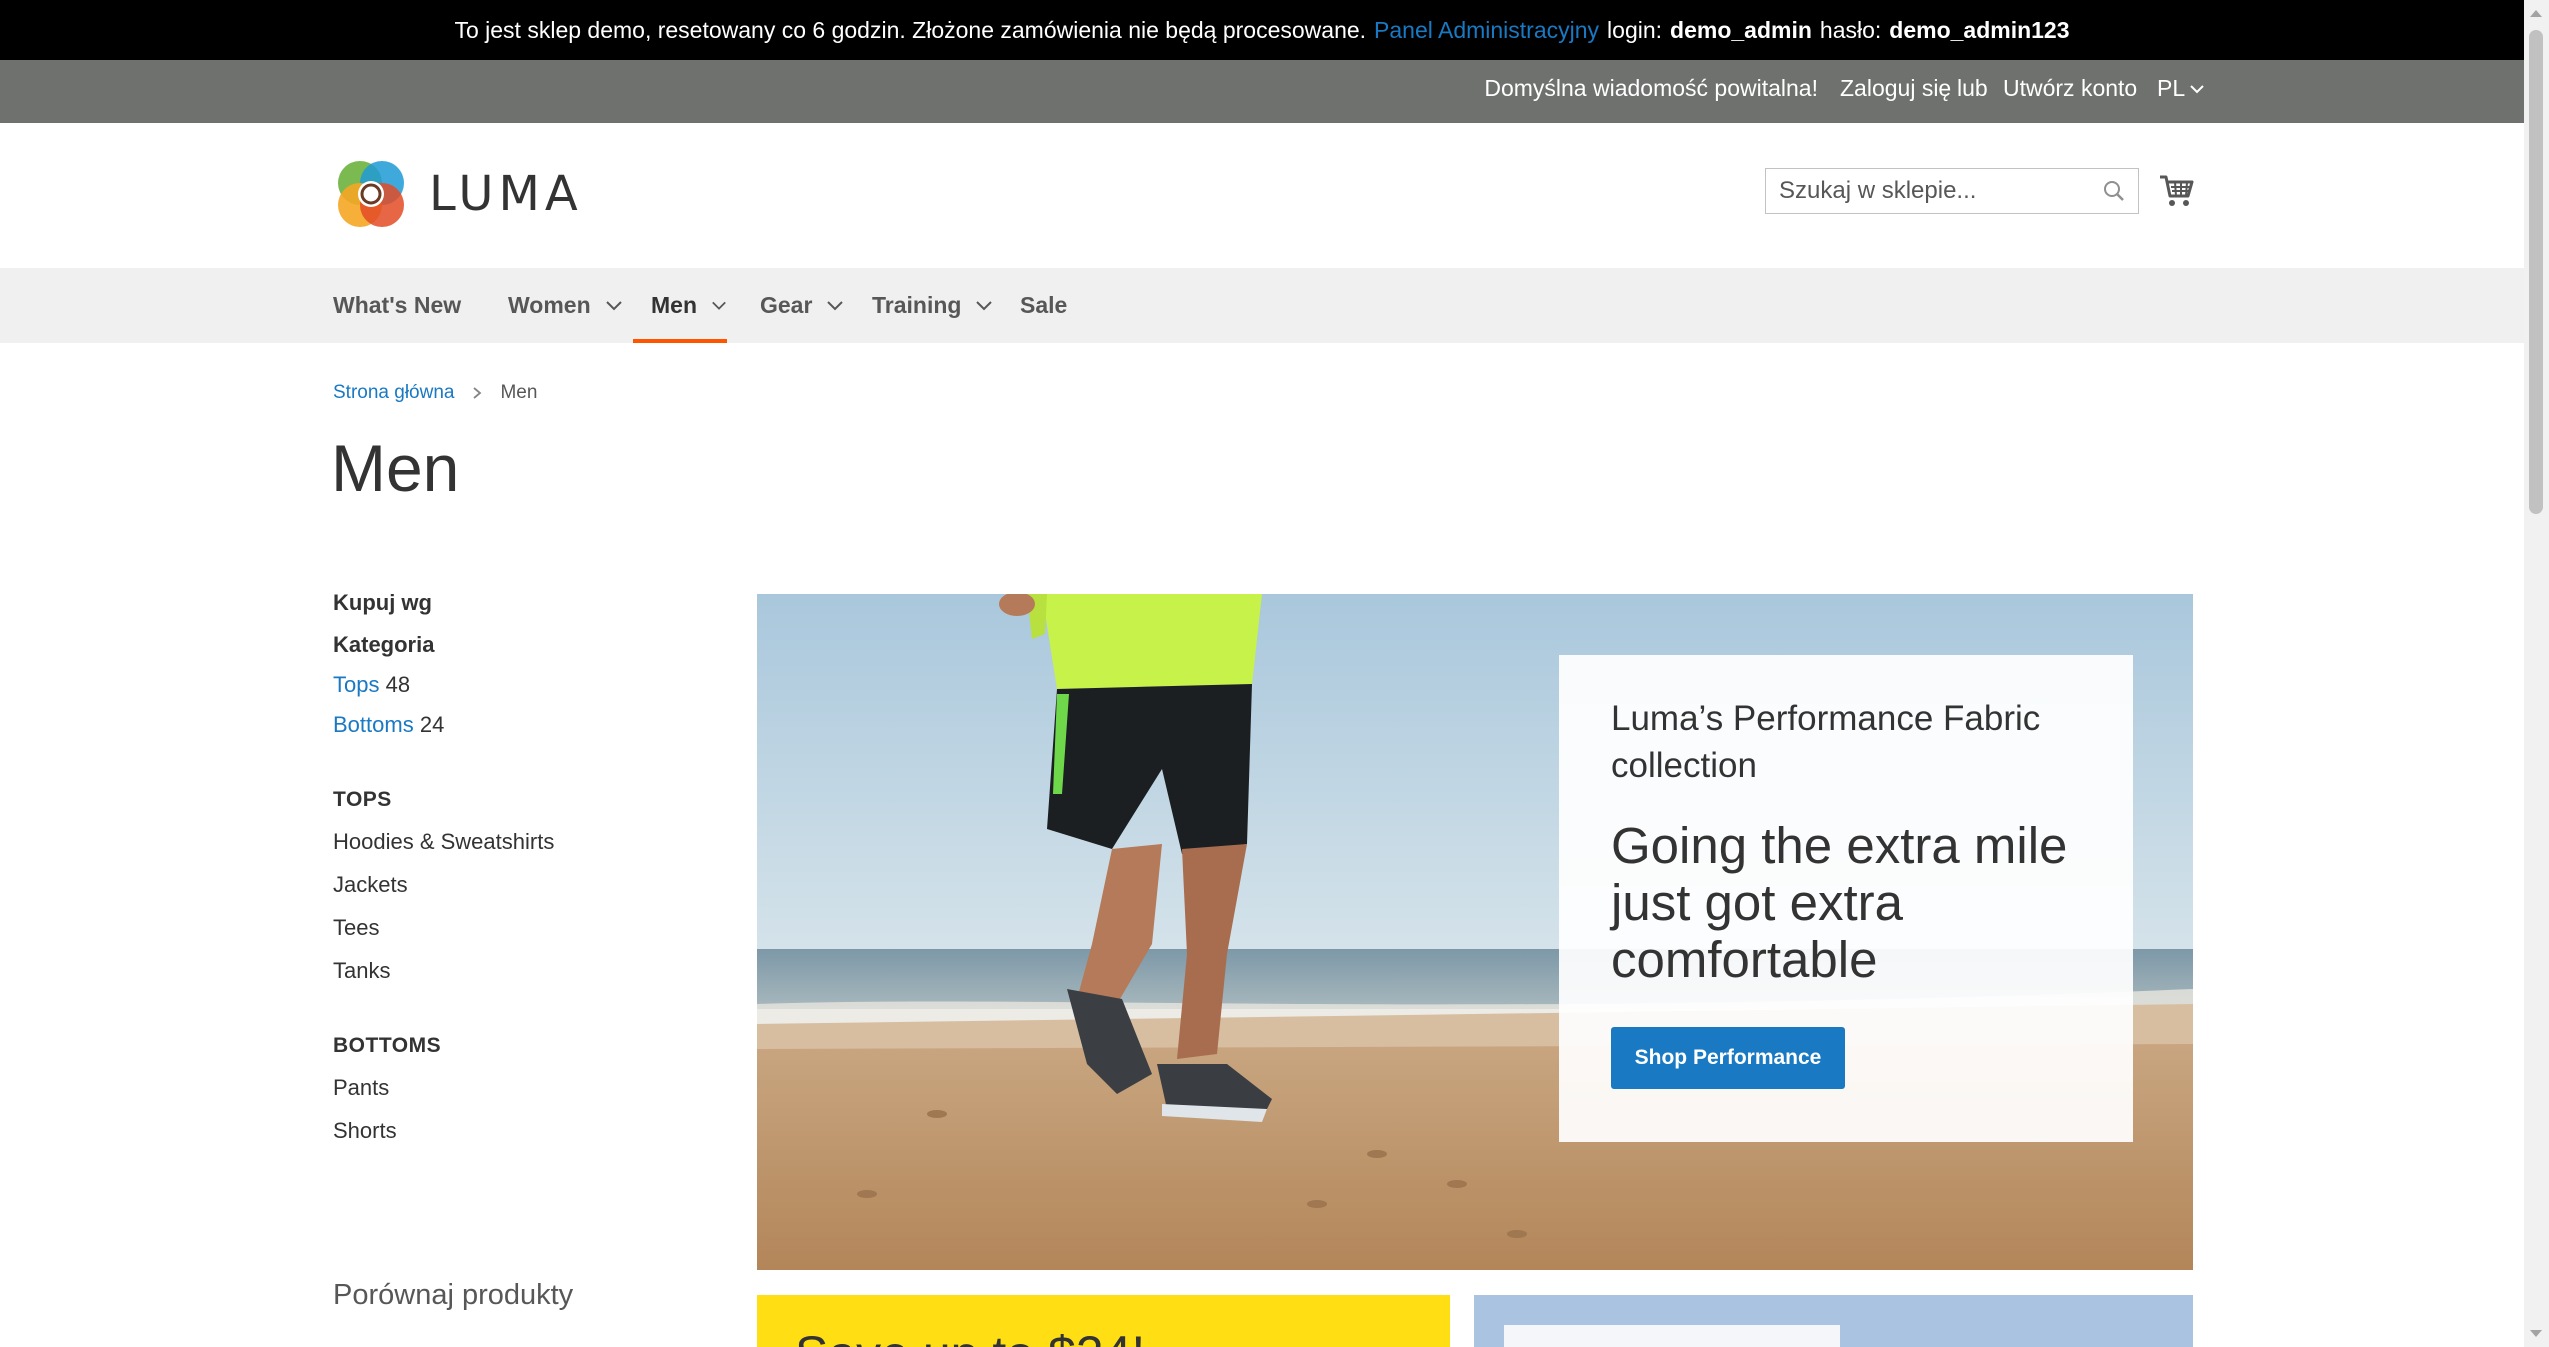 The height and width of the screenshot is (1347, 2549). Describe the element at coordinates (2070, 88) in the screenshot. I see `create-account-link: Utwórz konto` at that location.